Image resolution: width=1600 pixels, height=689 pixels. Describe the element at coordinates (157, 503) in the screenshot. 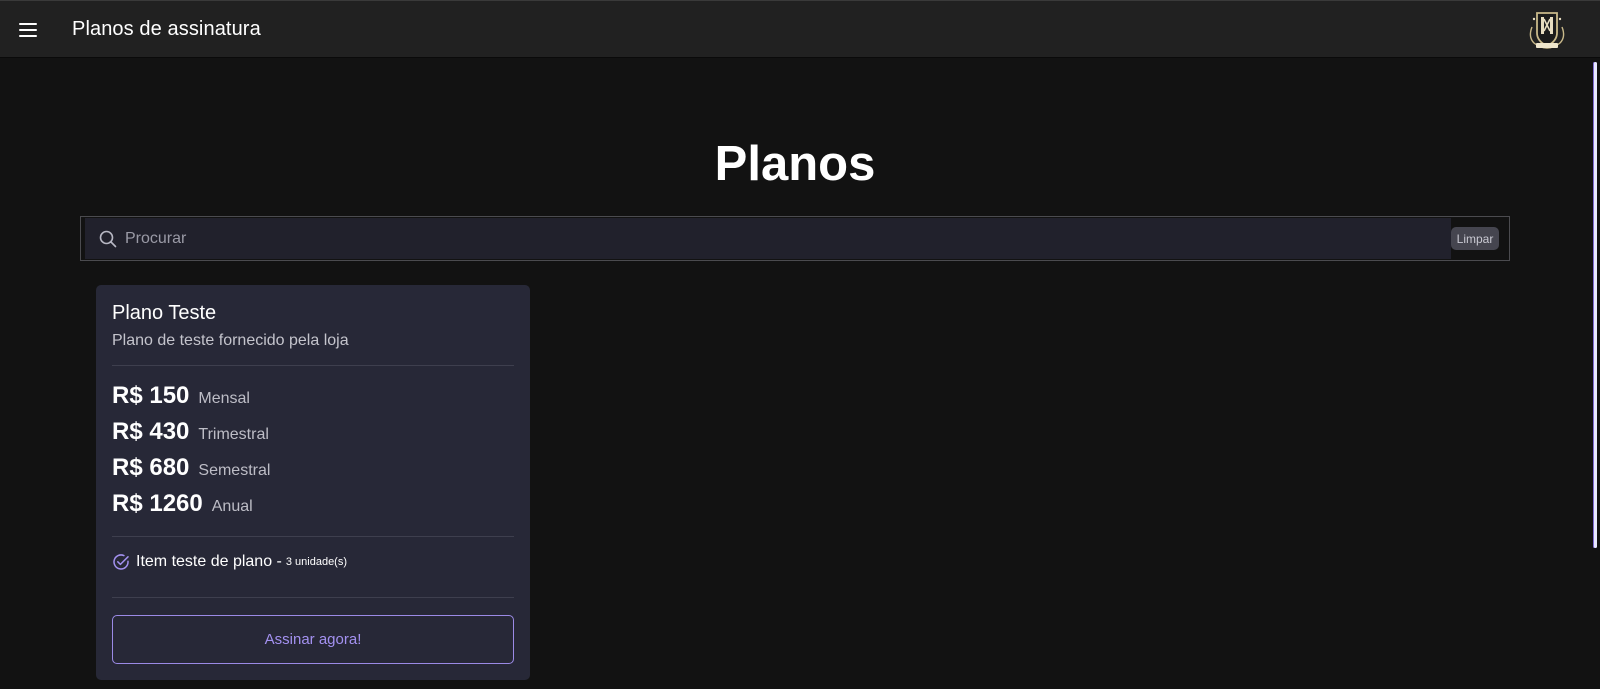

I see `price-amount: R$ 1260` at that location.